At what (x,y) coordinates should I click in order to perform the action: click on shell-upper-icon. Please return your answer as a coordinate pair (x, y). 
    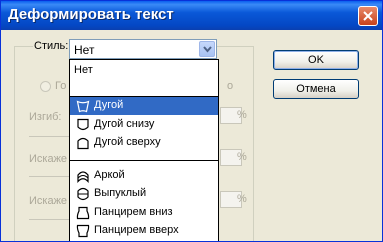
    Looking at the image, I should click on (83, 231).